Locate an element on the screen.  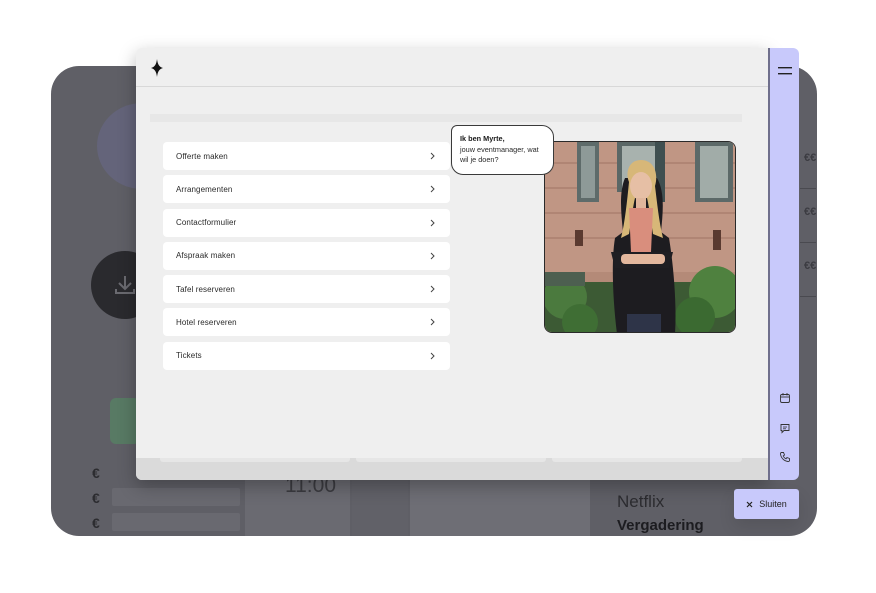
menu-item-hotel-reserveren: Hotel reserveren is located at coordinates (306, 322).